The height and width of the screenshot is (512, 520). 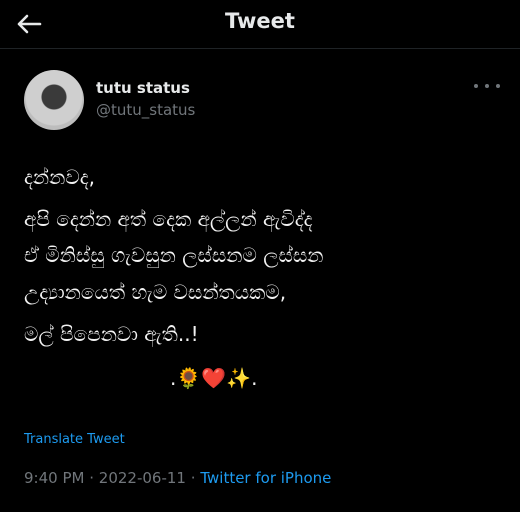 I want to click on tweet-source-link: Twitter for iPhone, so click(x=265, y=478).